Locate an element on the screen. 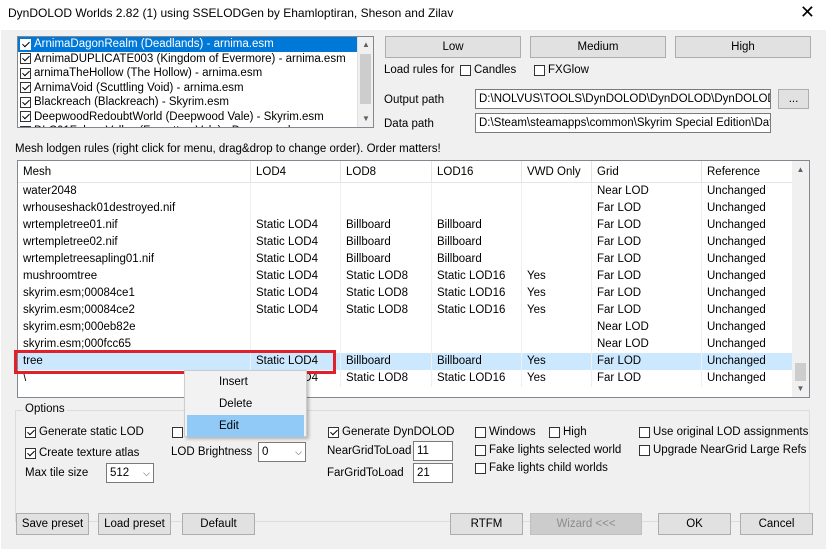  windows-box is located at coordinates (480, 432).